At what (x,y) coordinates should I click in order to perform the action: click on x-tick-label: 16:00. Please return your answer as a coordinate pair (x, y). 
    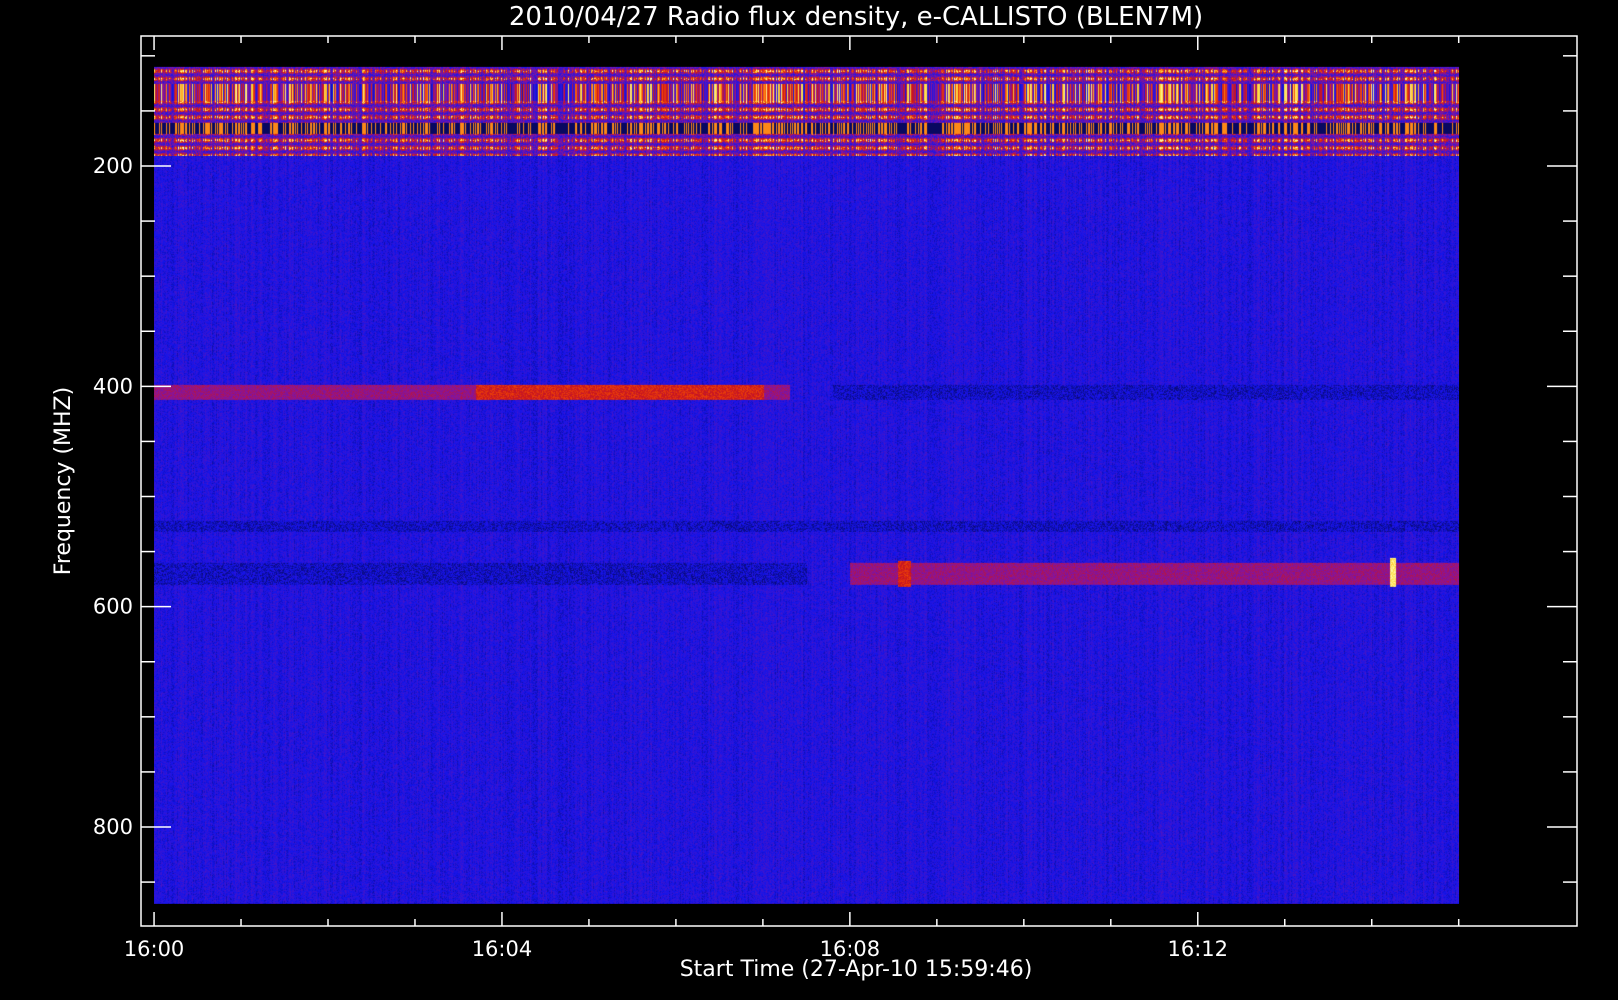
    Looking at the image, I should click on (154, 949).